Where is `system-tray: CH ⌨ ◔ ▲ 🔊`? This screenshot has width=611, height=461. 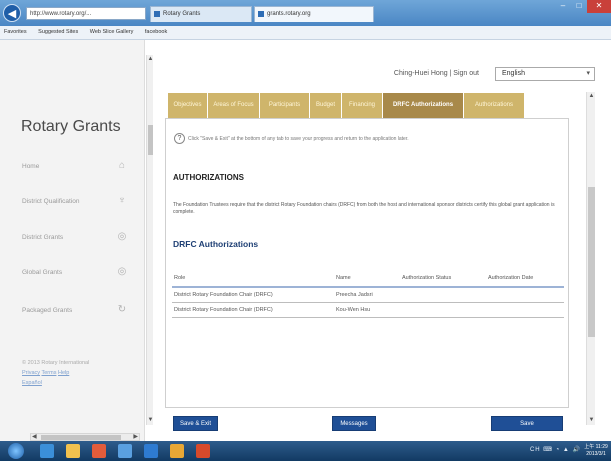
system-tray: CH ⌨ ◔ ▲ 🔊 is located at coordinates (555, 449).